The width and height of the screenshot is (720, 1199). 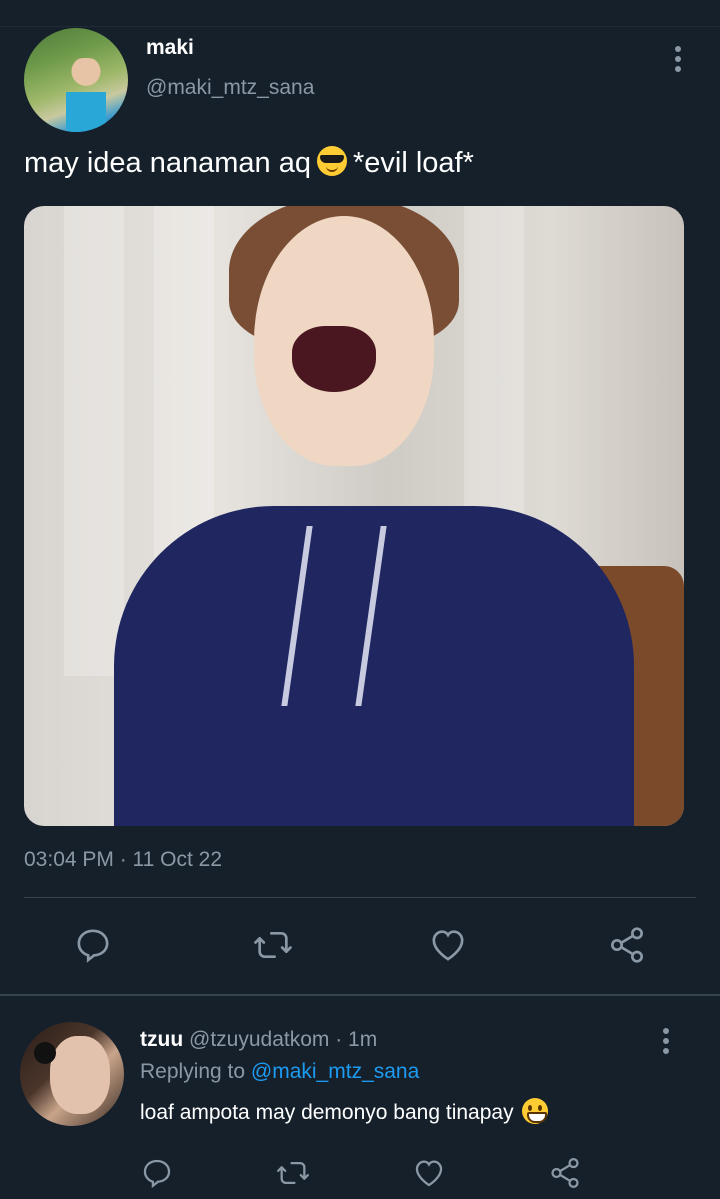 I want to click on tweet-text: may idea nanaman aq *evil loaf*, so click(x=249, y=163).